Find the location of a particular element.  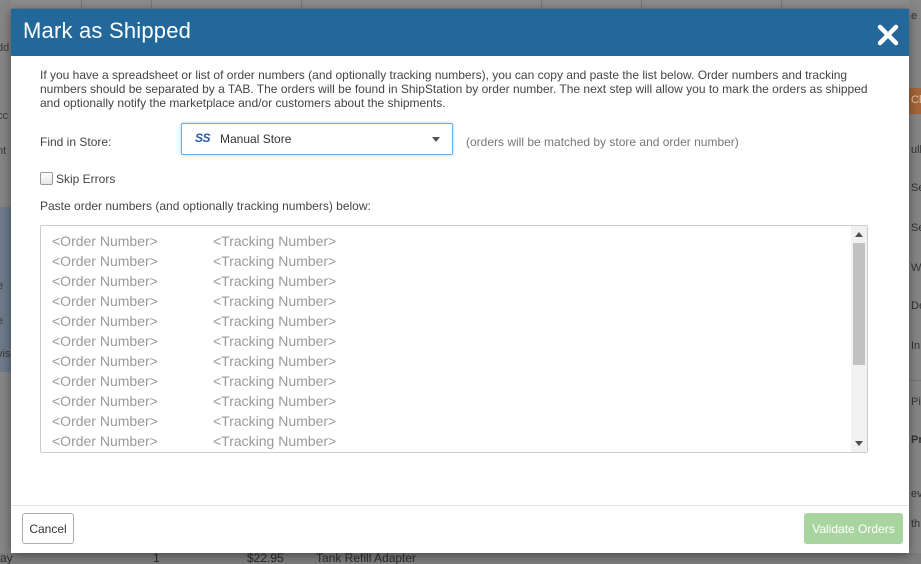

validate-orders-button: Validate Orders is located at coordinates (853, 528).